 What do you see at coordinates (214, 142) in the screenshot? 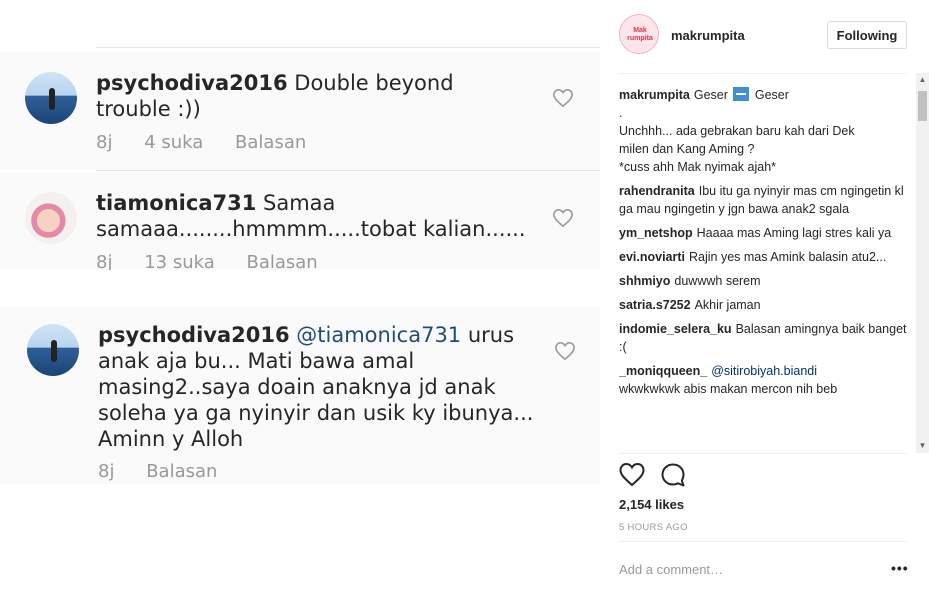
I see `comment-meta: 8j 4 suka Balasan` at bounding box center [214, 142].